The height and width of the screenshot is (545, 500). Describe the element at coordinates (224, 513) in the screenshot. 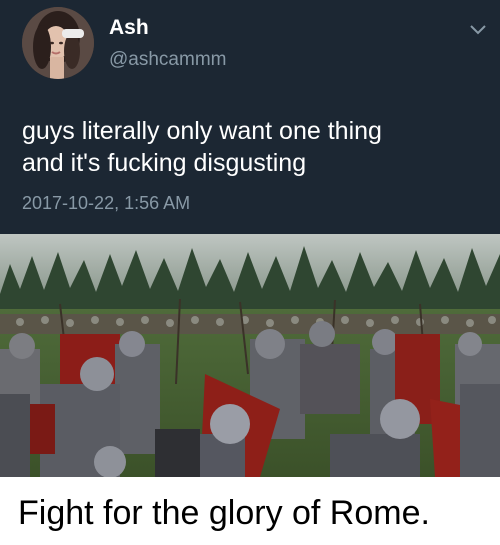

I see `caption-text: Fight for the glory of Rome.` at that location.